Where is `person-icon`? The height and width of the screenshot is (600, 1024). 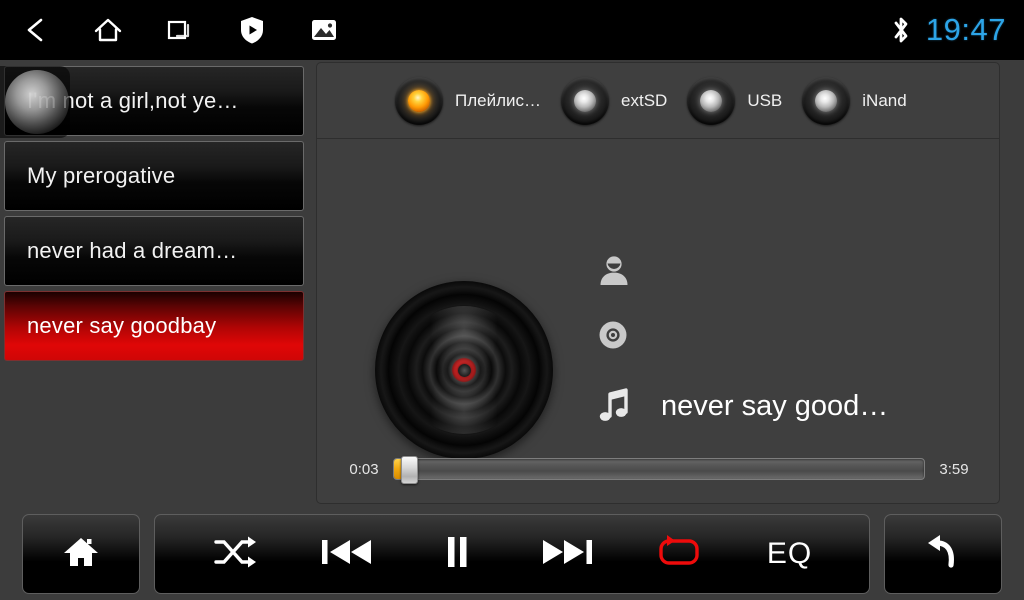
person-icon is located at coordinates (620, 271).